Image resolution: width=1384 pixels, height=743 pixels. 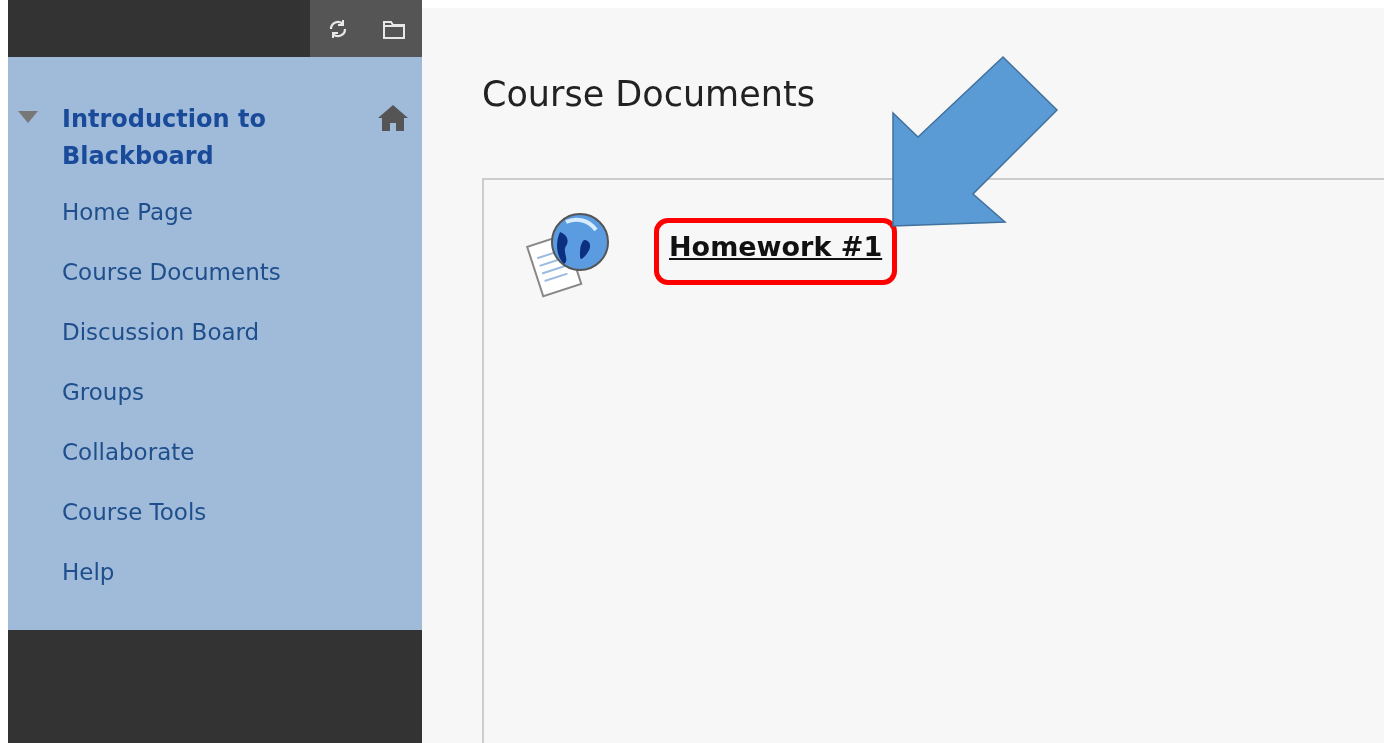 What do you see at coordinates (220, 138) in the screenshot?
I see `course-title-link: Introduction to Blackboard` at bounding box center [220, 138].